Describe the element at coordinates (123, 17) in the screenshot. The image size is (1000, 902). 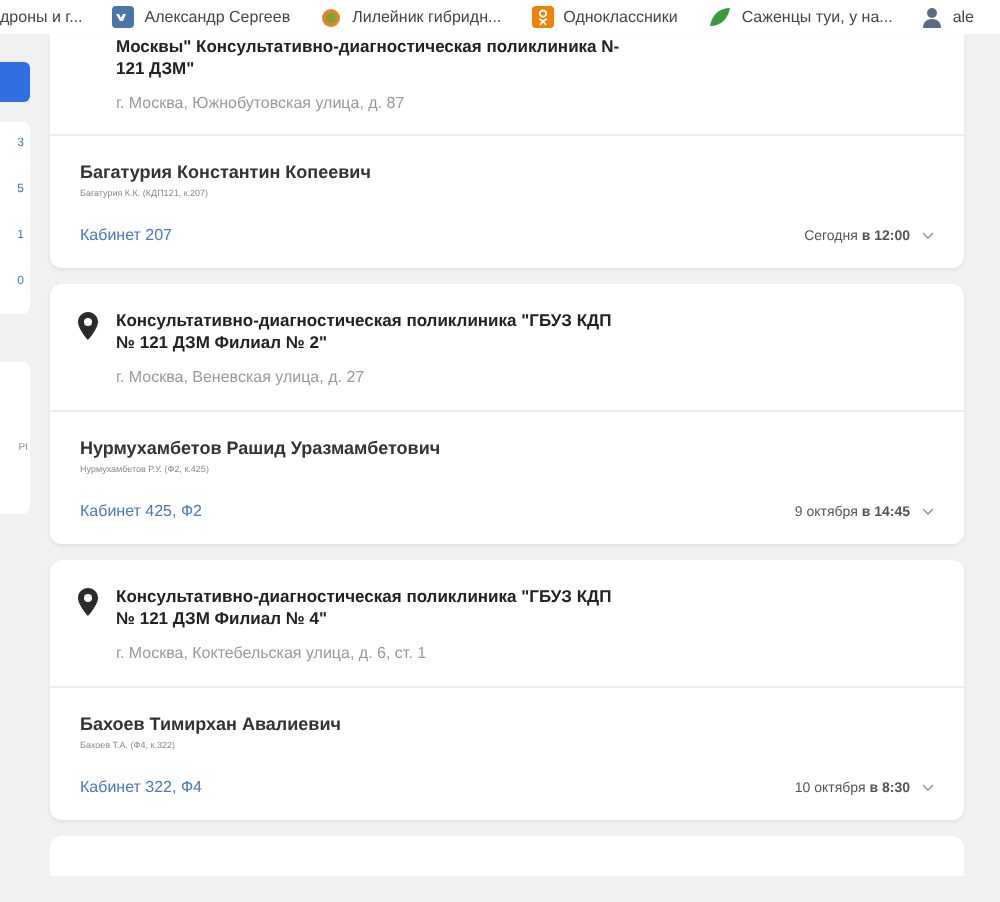
I see `vk-icon` at that location.